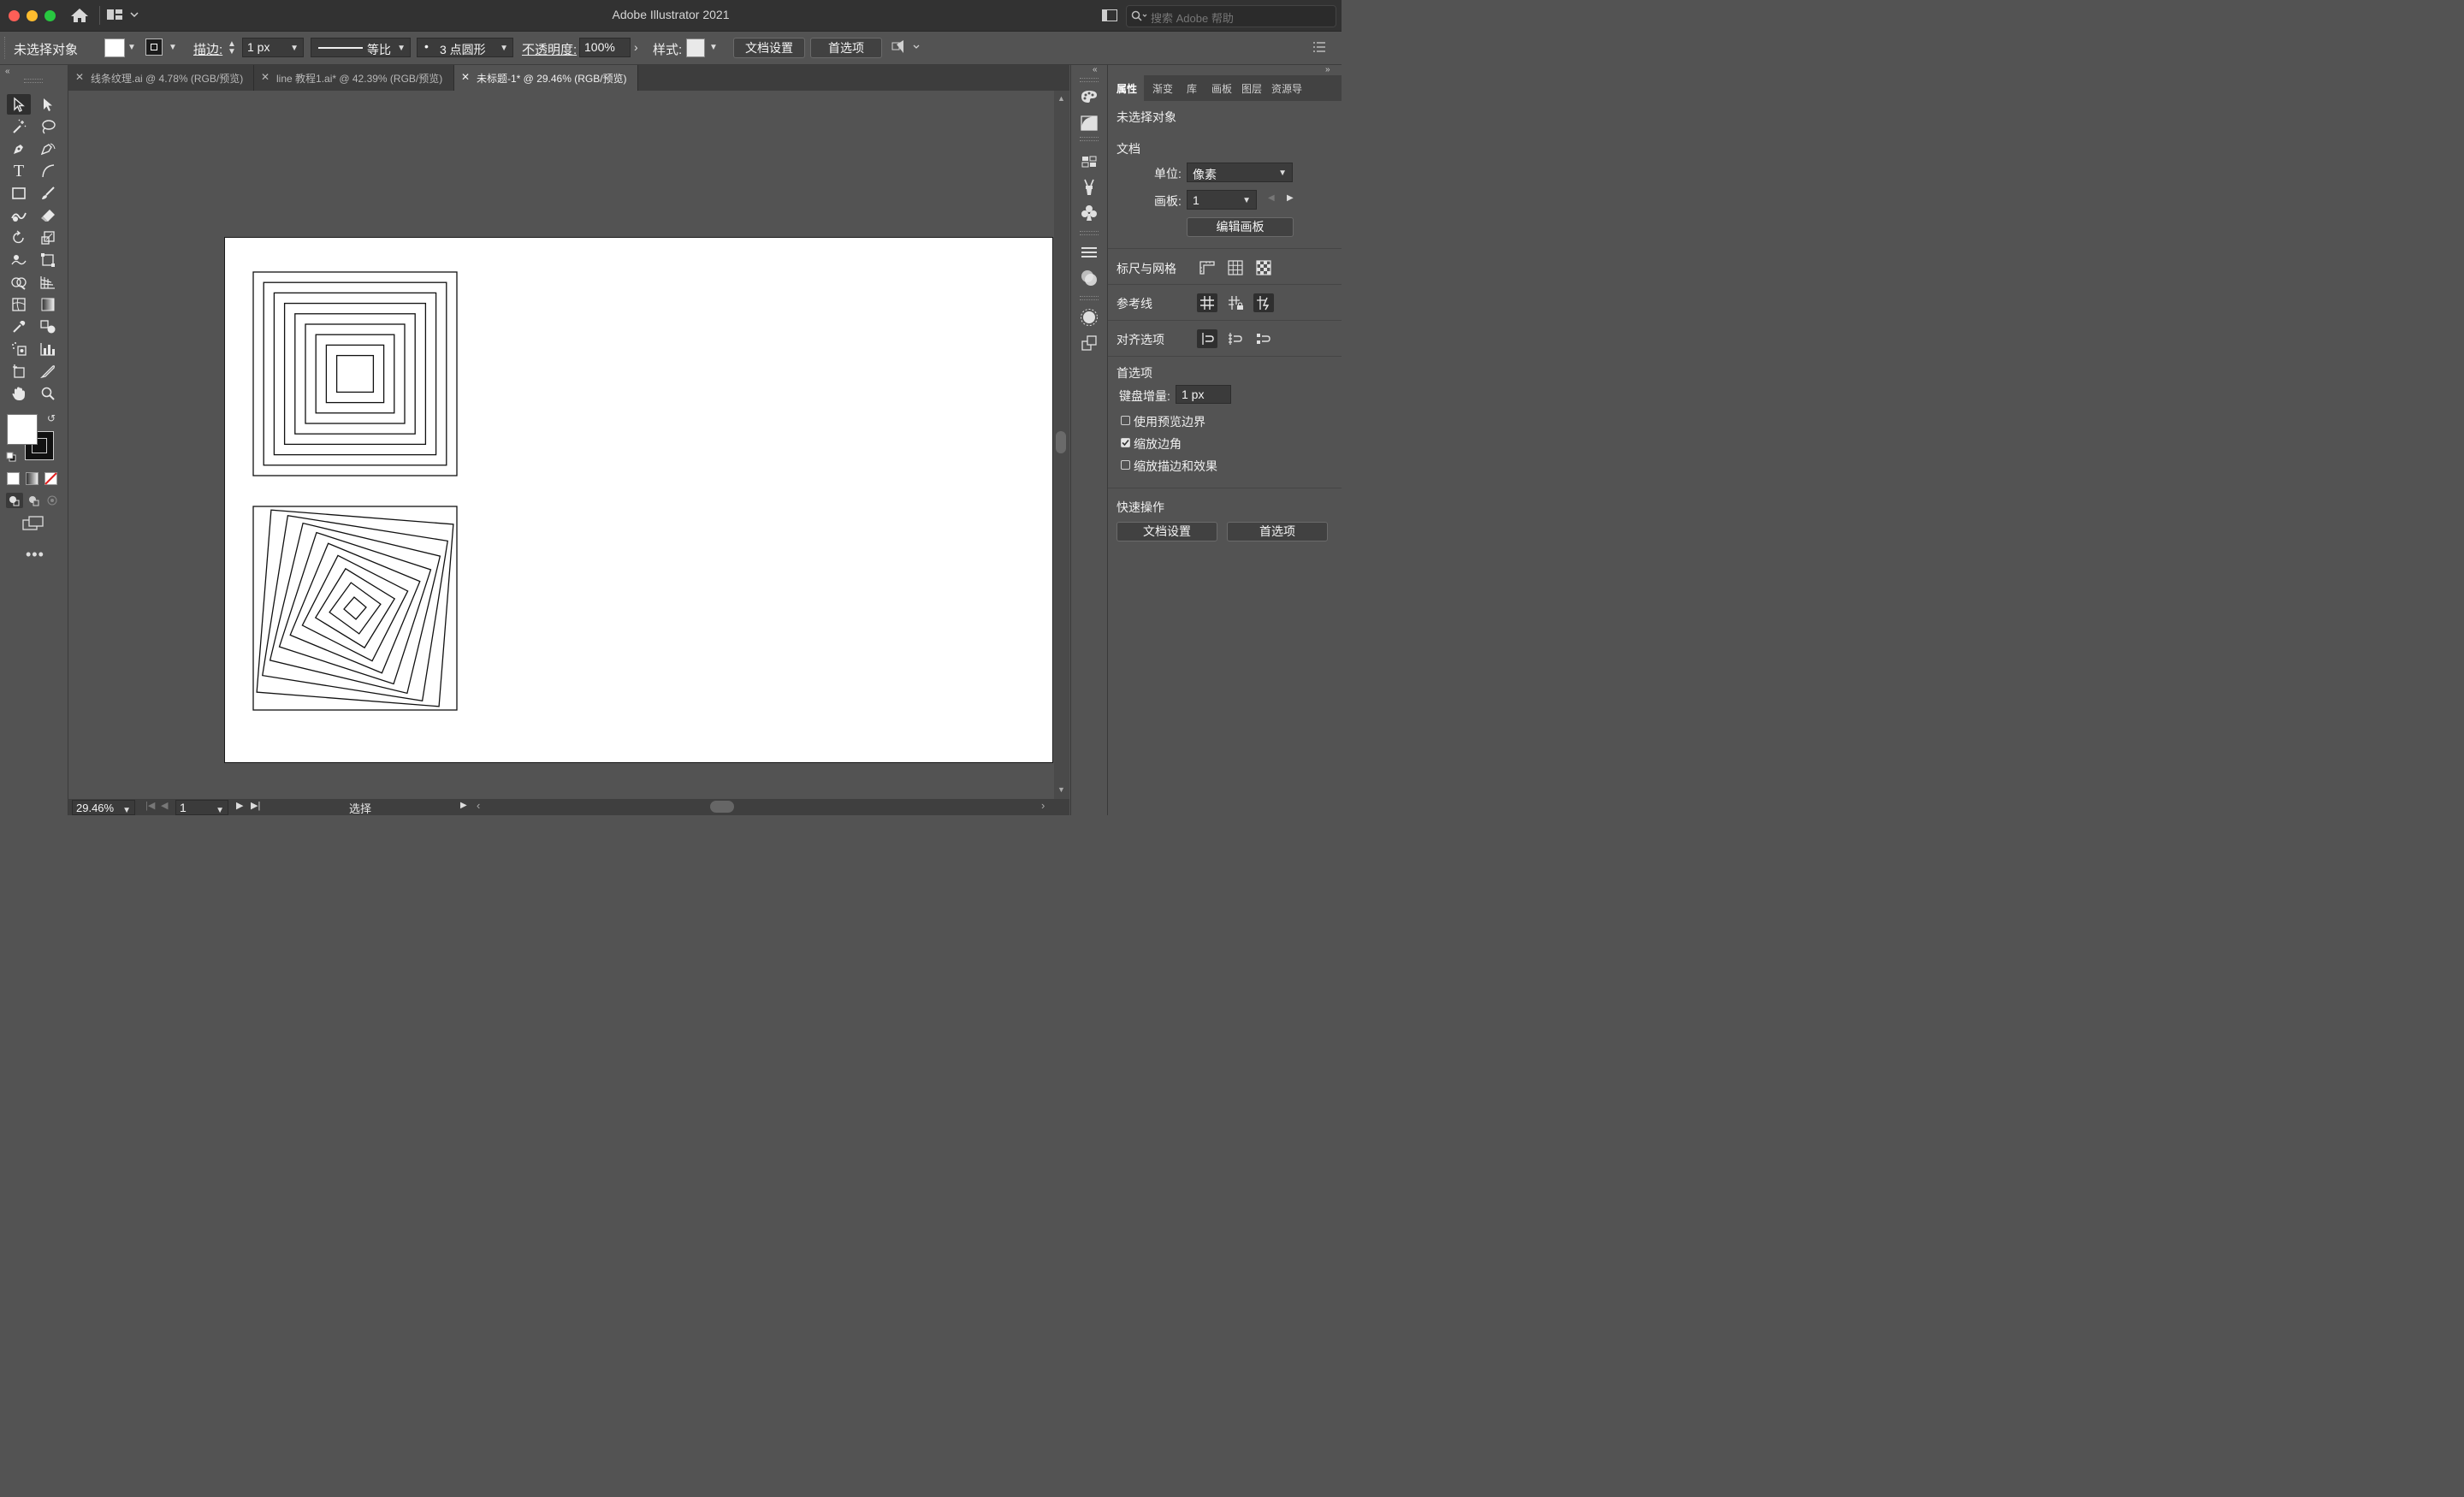 Image resolution: width=2464 pixels, height=1497 pixels. Describe the element at coordinates (1240, 172) in the screenshot. I see `units-dropdown: 像素 ▼` at that location.